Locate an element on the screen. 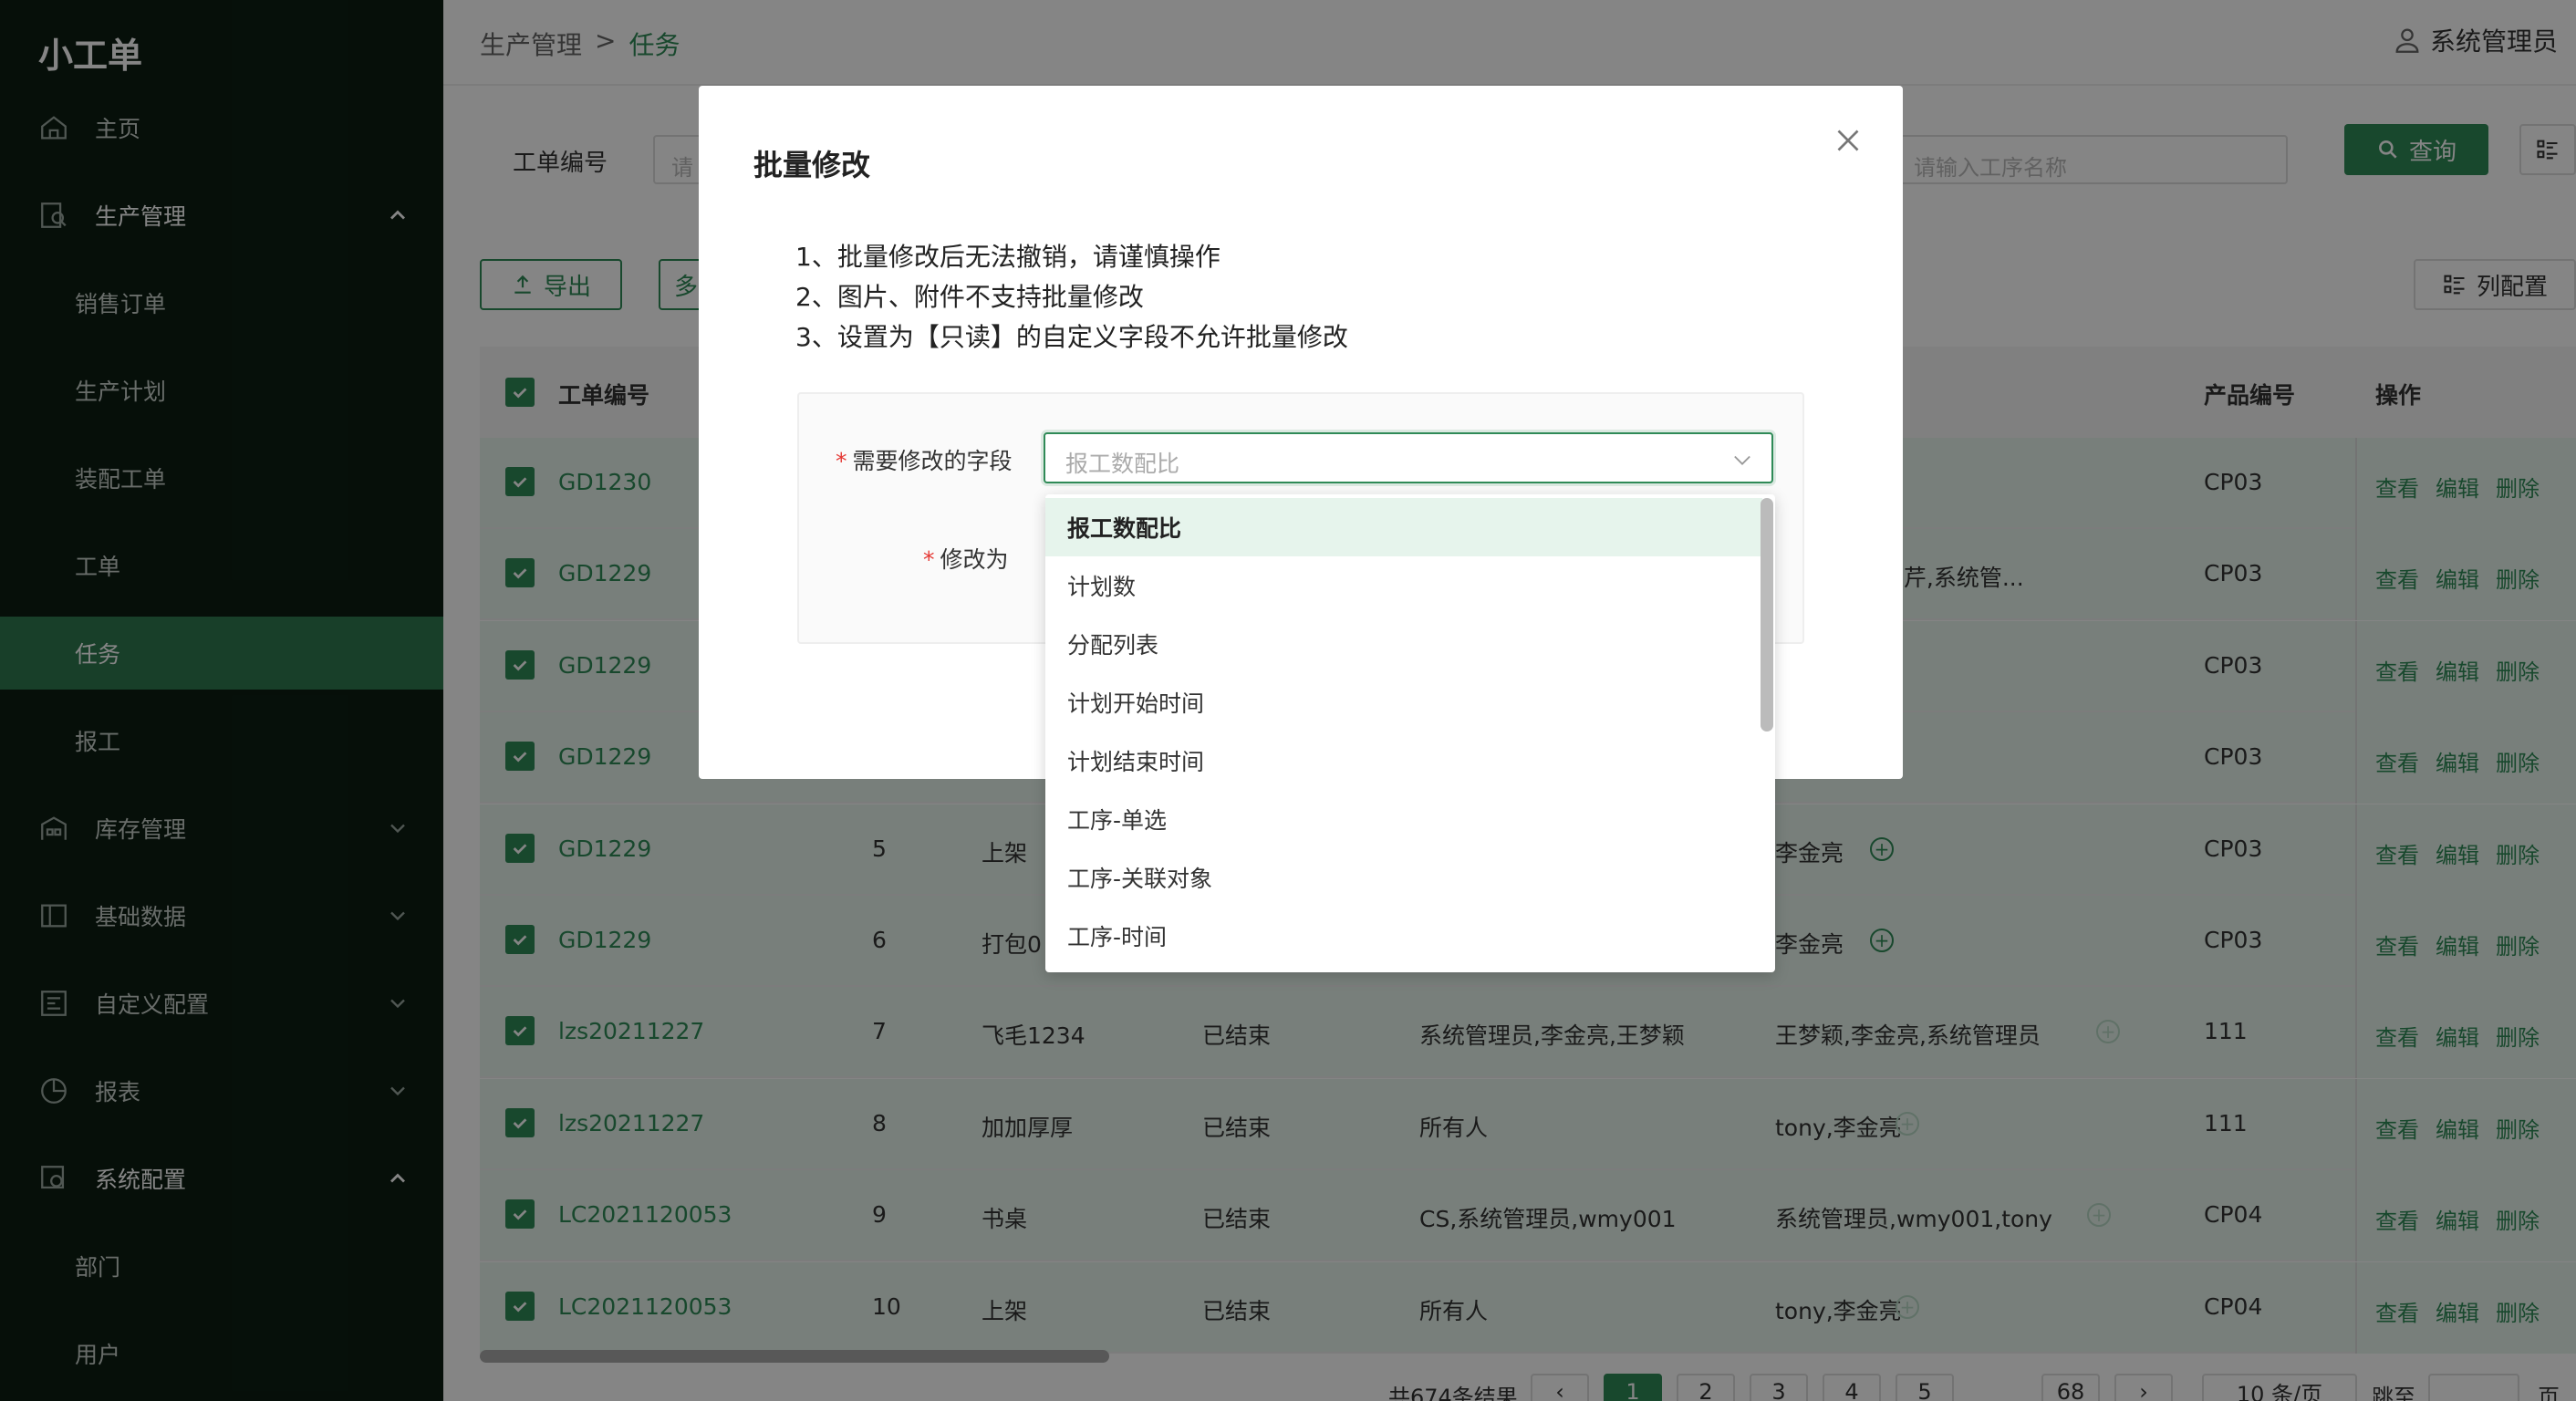 The image size is (2576, 1401). field-select-value: 报工数配比 is located at coordinates (1122, 464).